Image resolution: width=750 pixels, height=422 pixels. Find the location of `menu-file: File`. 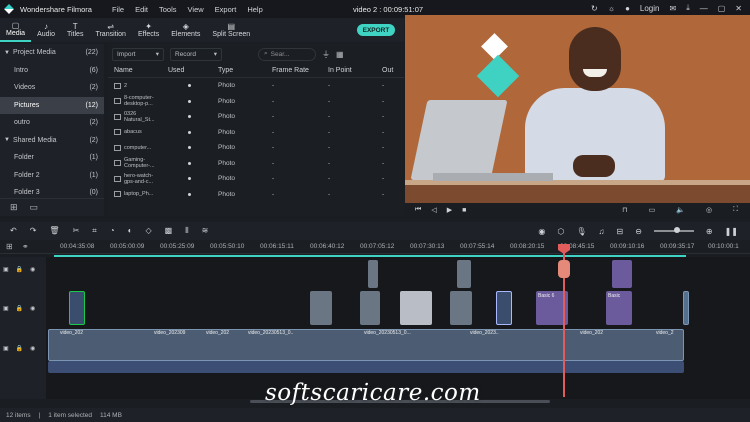

menu-file: File is located at coordinates (118, 9).